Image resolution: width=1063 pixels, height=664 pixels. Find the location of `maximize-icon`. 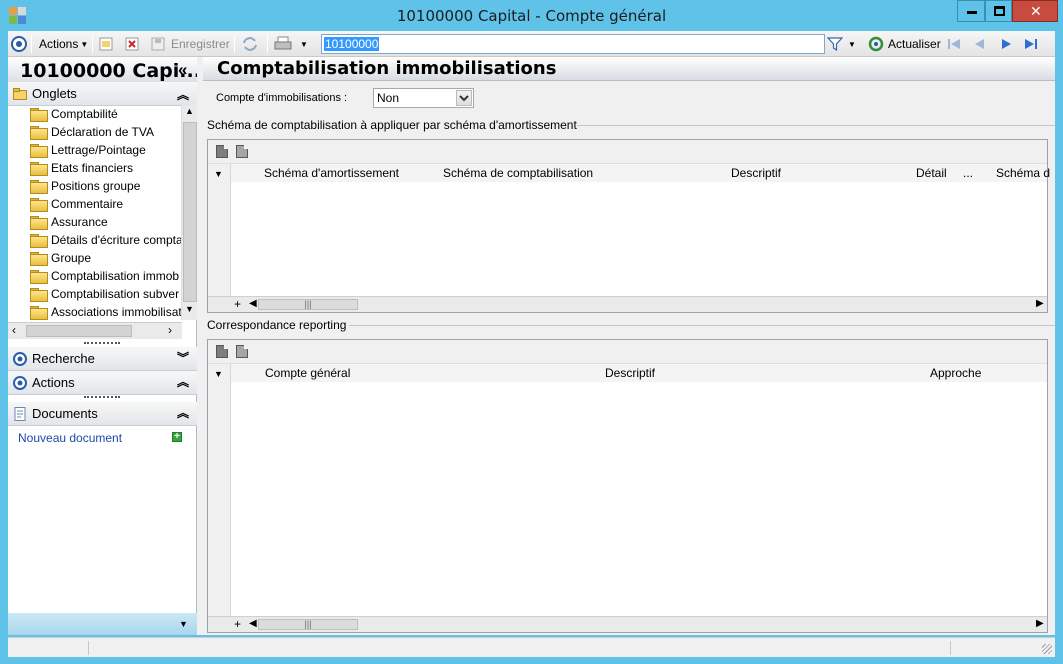

maximize-icon is located at coordinates (999, 11).